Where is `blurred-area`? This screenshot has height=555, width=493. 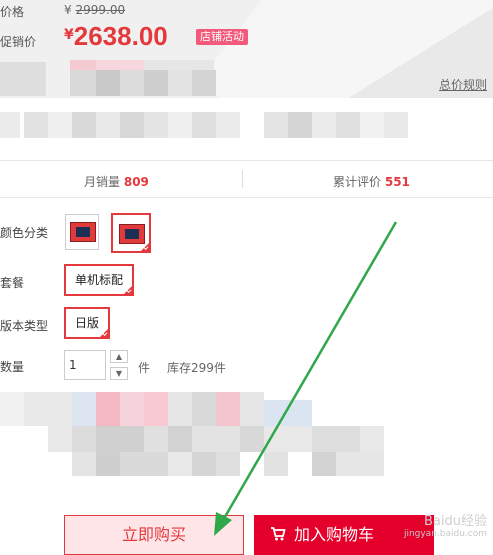
blurred-area is located at coordinates (23, 79).